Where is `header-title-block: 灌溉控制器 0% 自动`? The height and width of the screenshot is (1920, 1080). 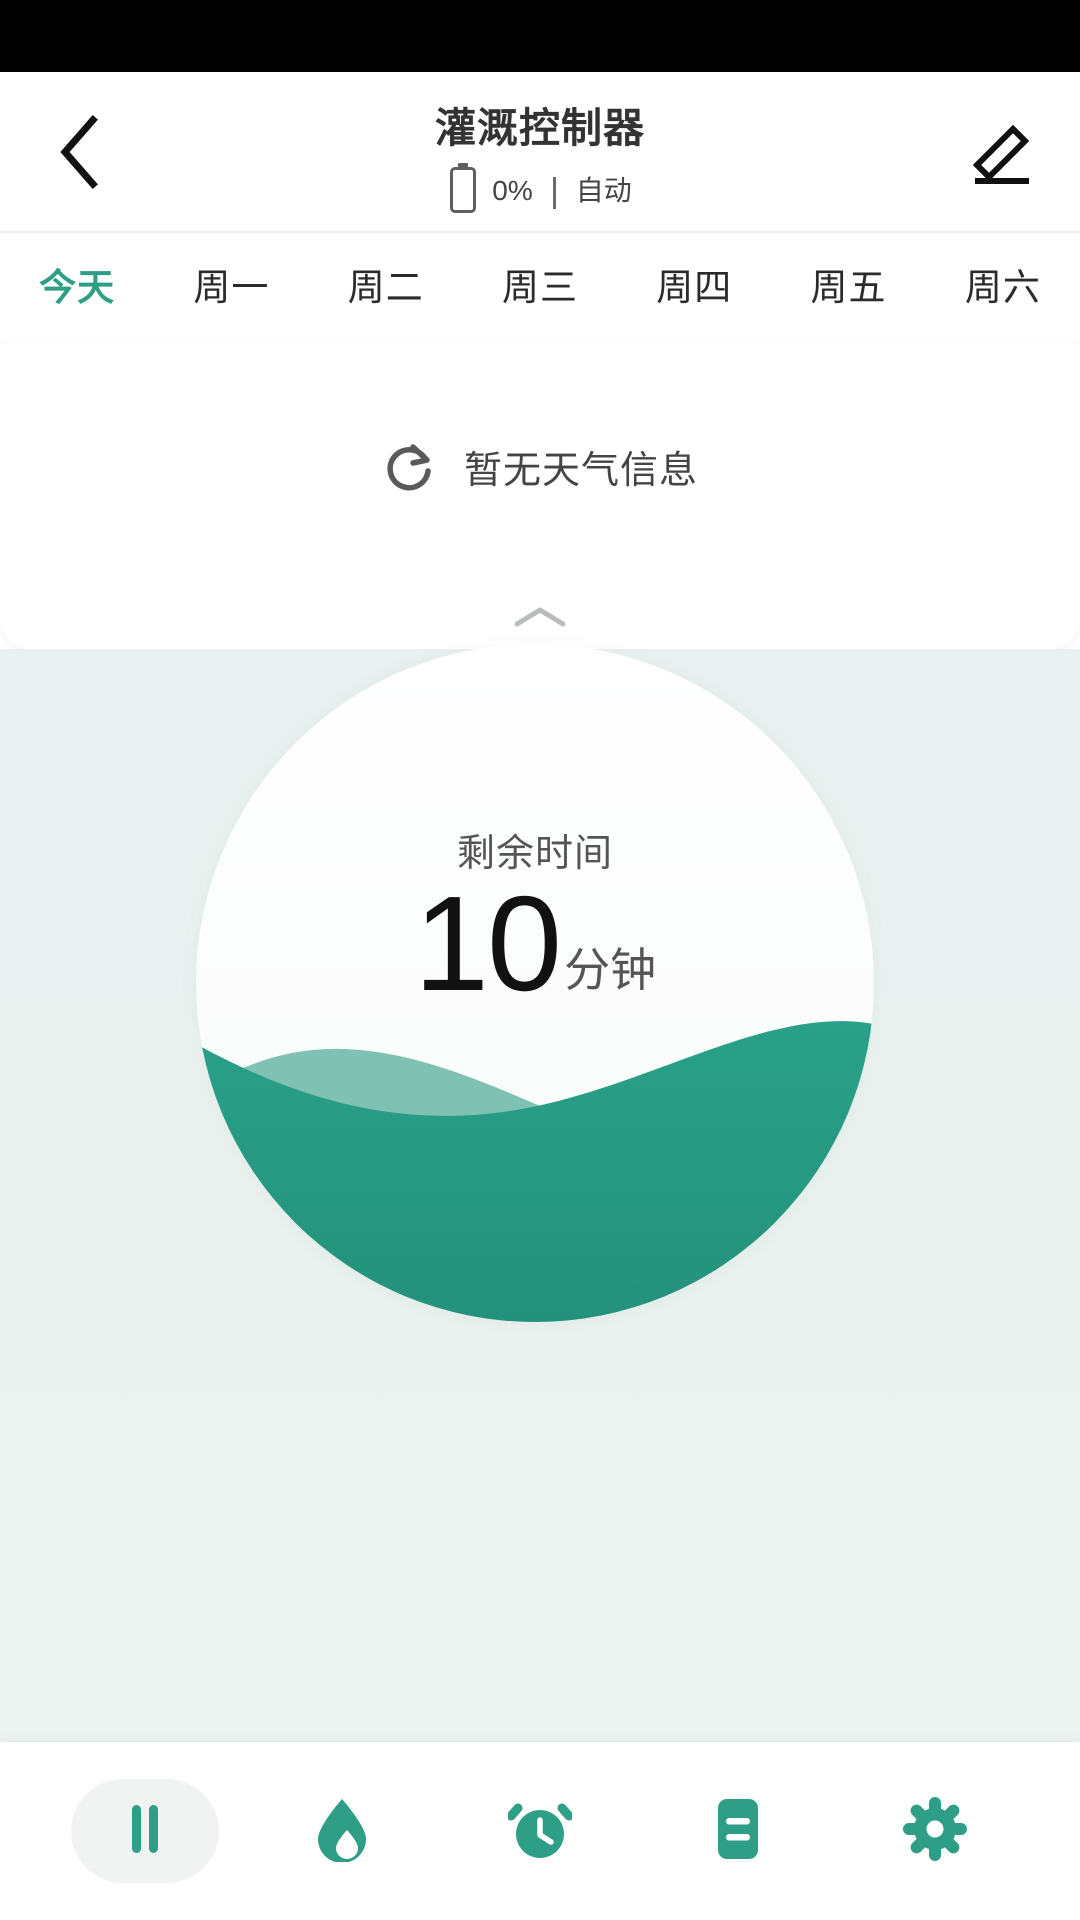
header-title-block: 灌溉控制器 0% 自动 is located at coordinates (540, 159).